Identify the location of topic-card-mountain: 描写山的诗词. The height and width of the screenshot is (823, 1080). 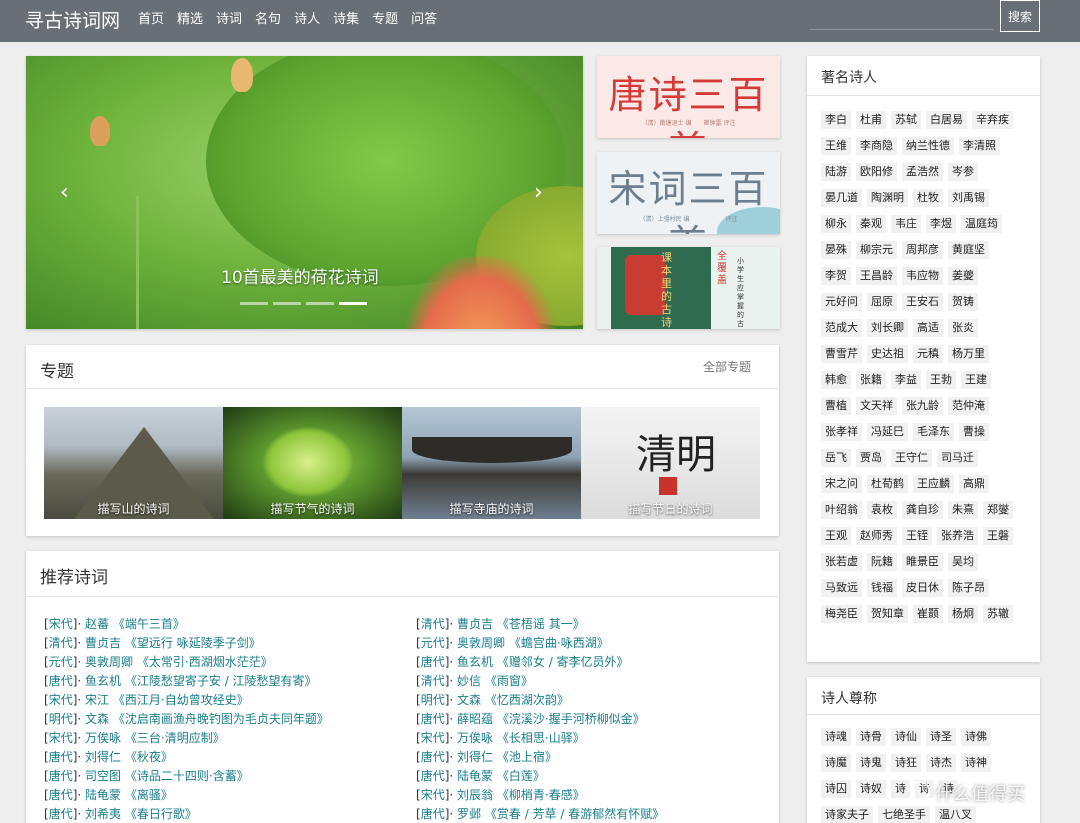
(133, 463).